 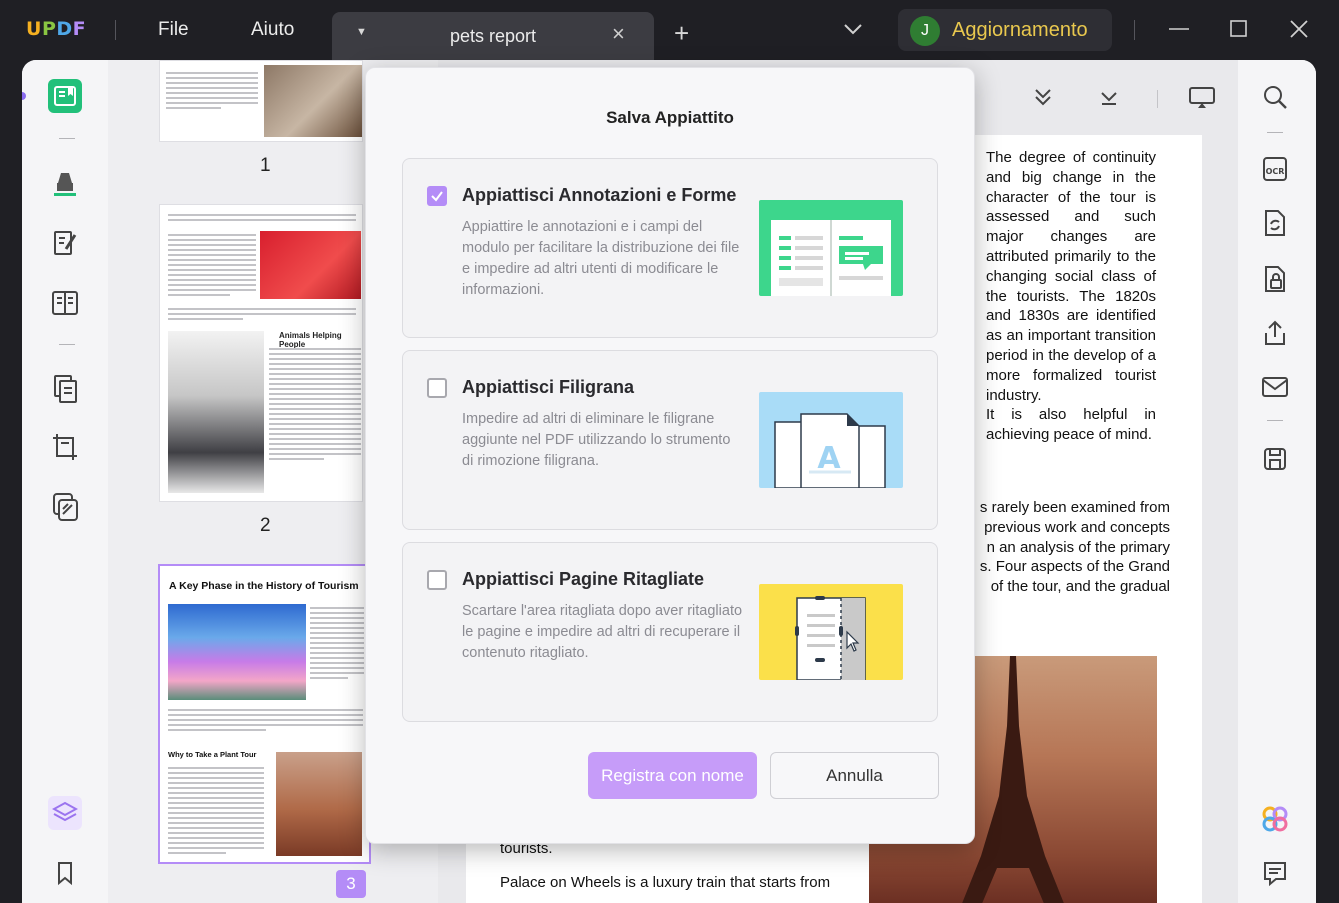 I want to click on left-toolbar, so click(x=65, y=481).